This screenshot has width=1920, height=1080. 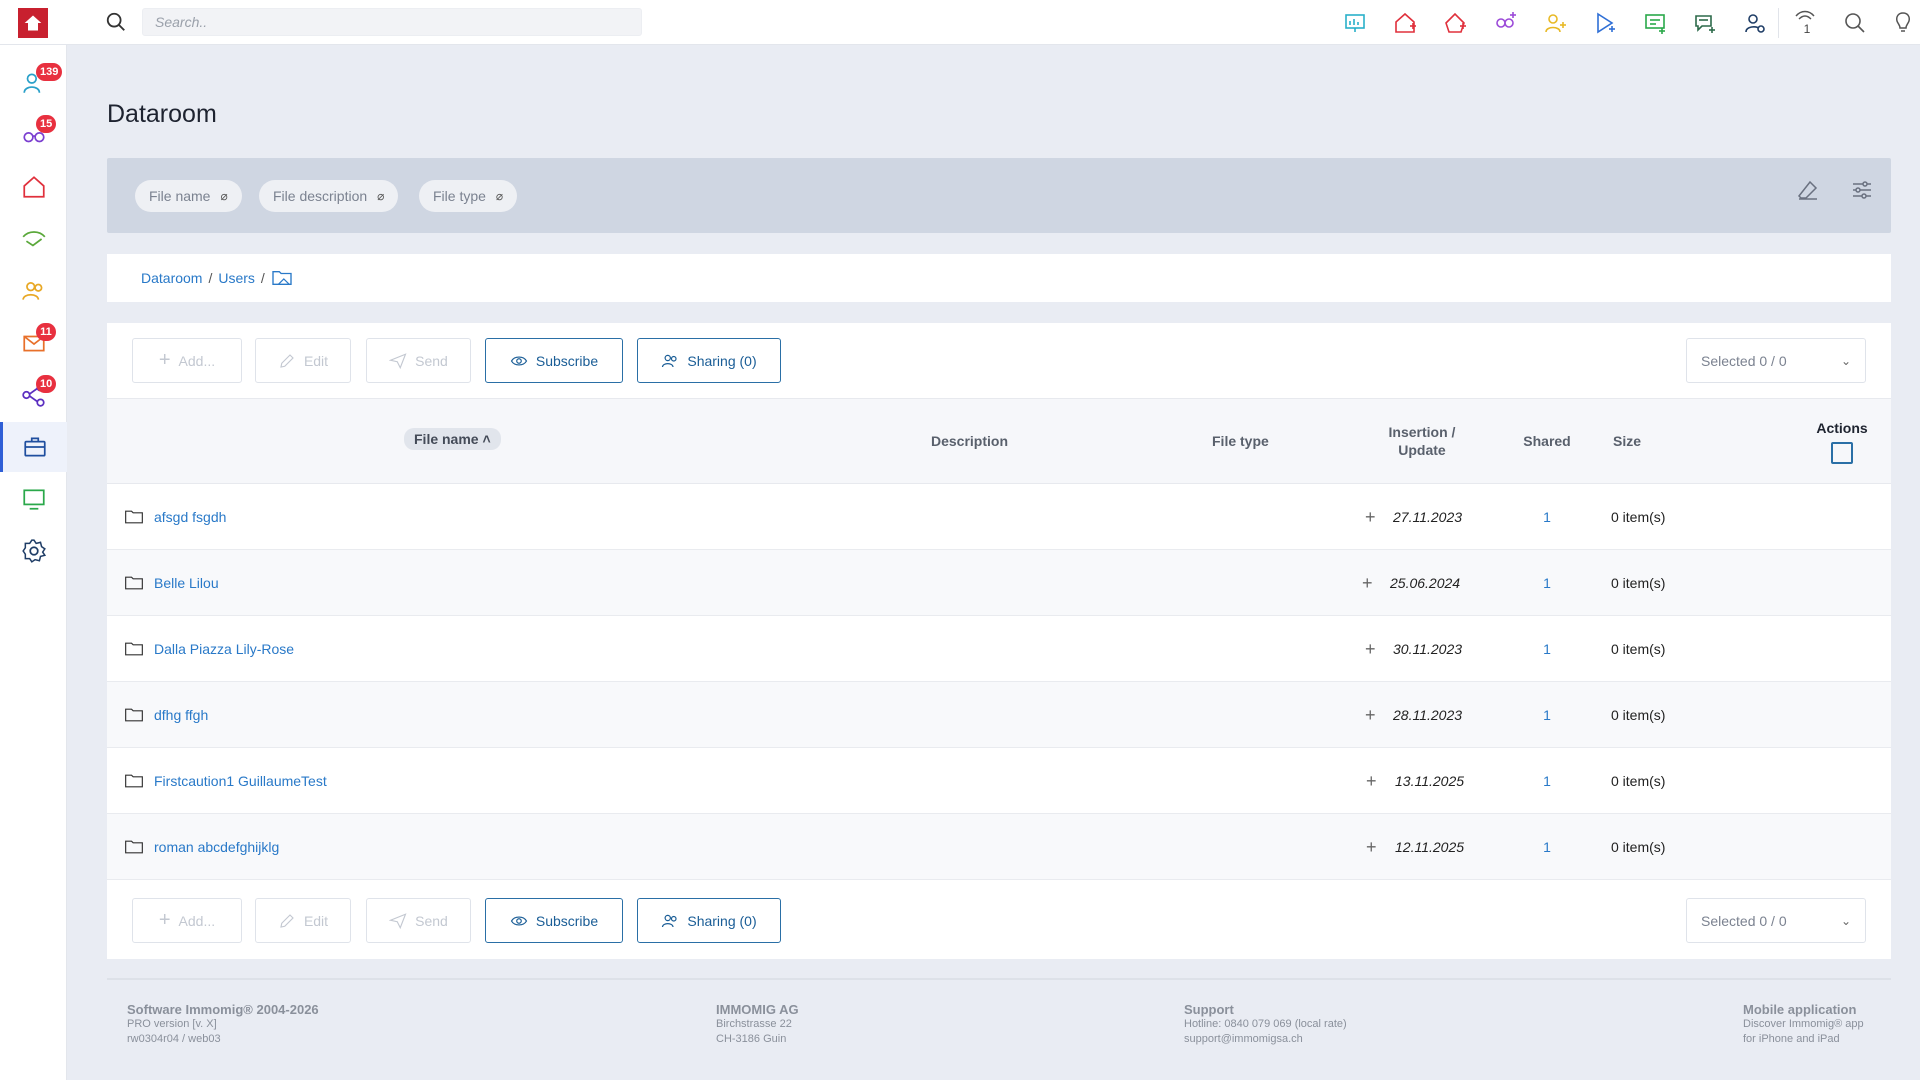 I want to click on add-property-icon, so click(x=1405, y=23).